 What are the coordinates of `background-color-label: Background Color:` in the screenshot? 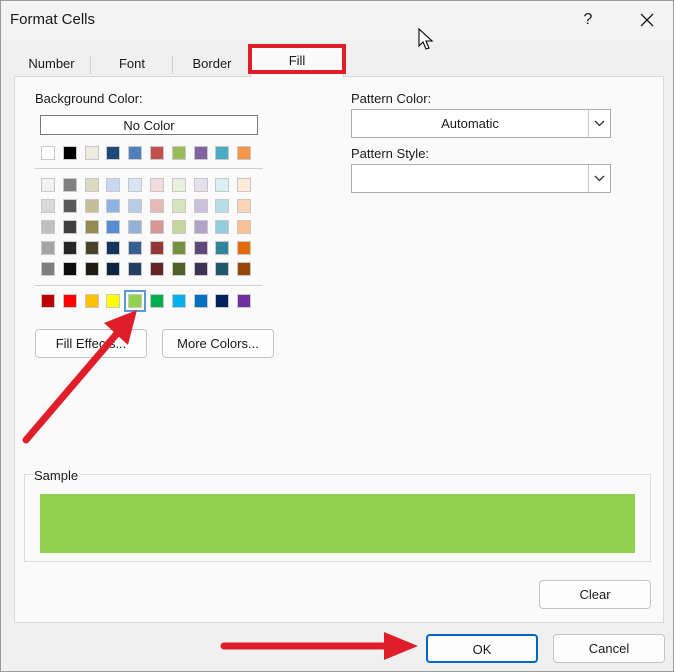 It's located at (89, 98).